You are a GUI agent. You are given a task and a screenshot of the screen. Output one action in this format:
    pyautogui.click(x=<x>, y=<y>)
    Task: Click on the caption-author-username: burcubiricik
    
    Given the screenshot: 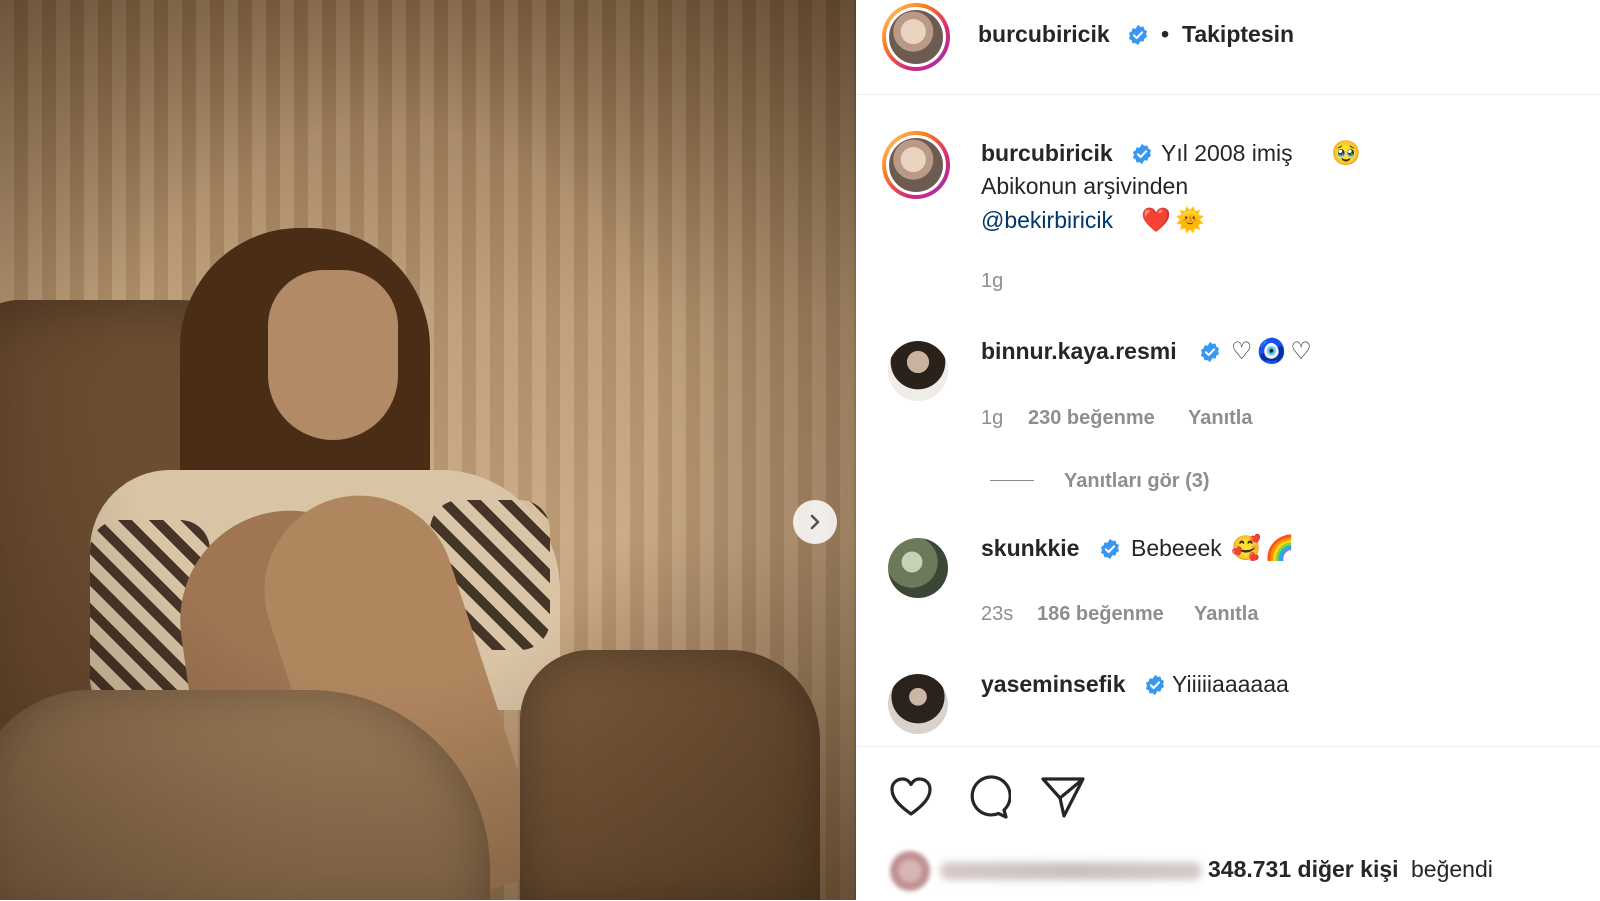 What is the action you would take?
    pyautogui.click(x=1047, y=153)
    